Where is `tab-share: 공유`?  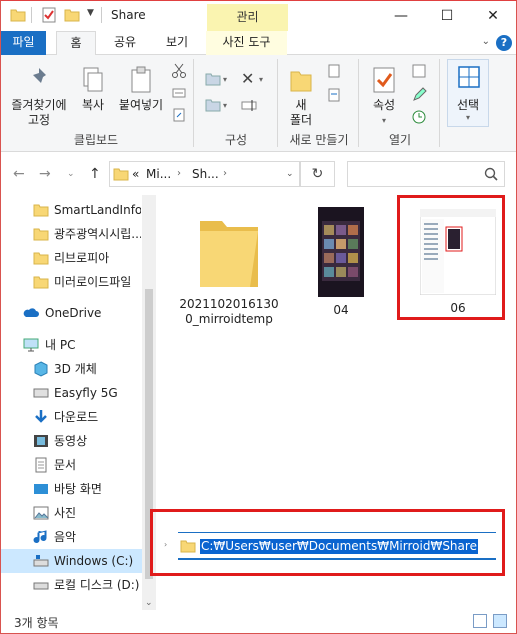
tab-share: 공유 is located at coordinates (125, 43).